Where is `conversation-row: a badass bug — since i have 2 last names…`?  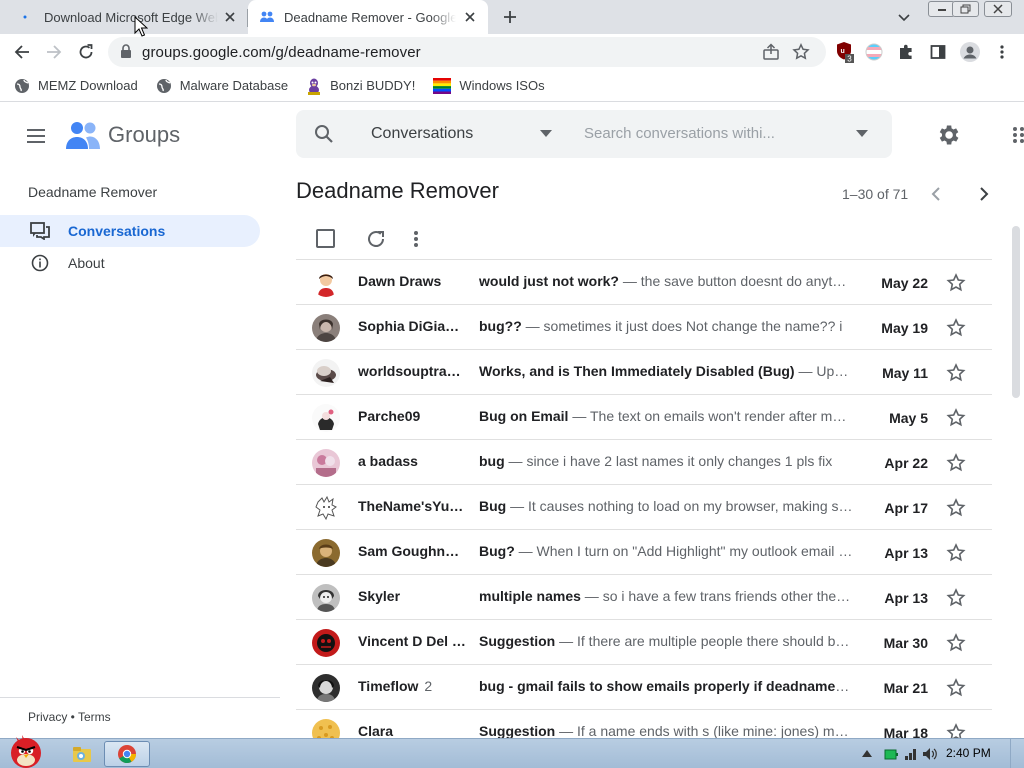 conversation-row: a badass bug — since i have 2 last names… is located at coordinates (644, 461).